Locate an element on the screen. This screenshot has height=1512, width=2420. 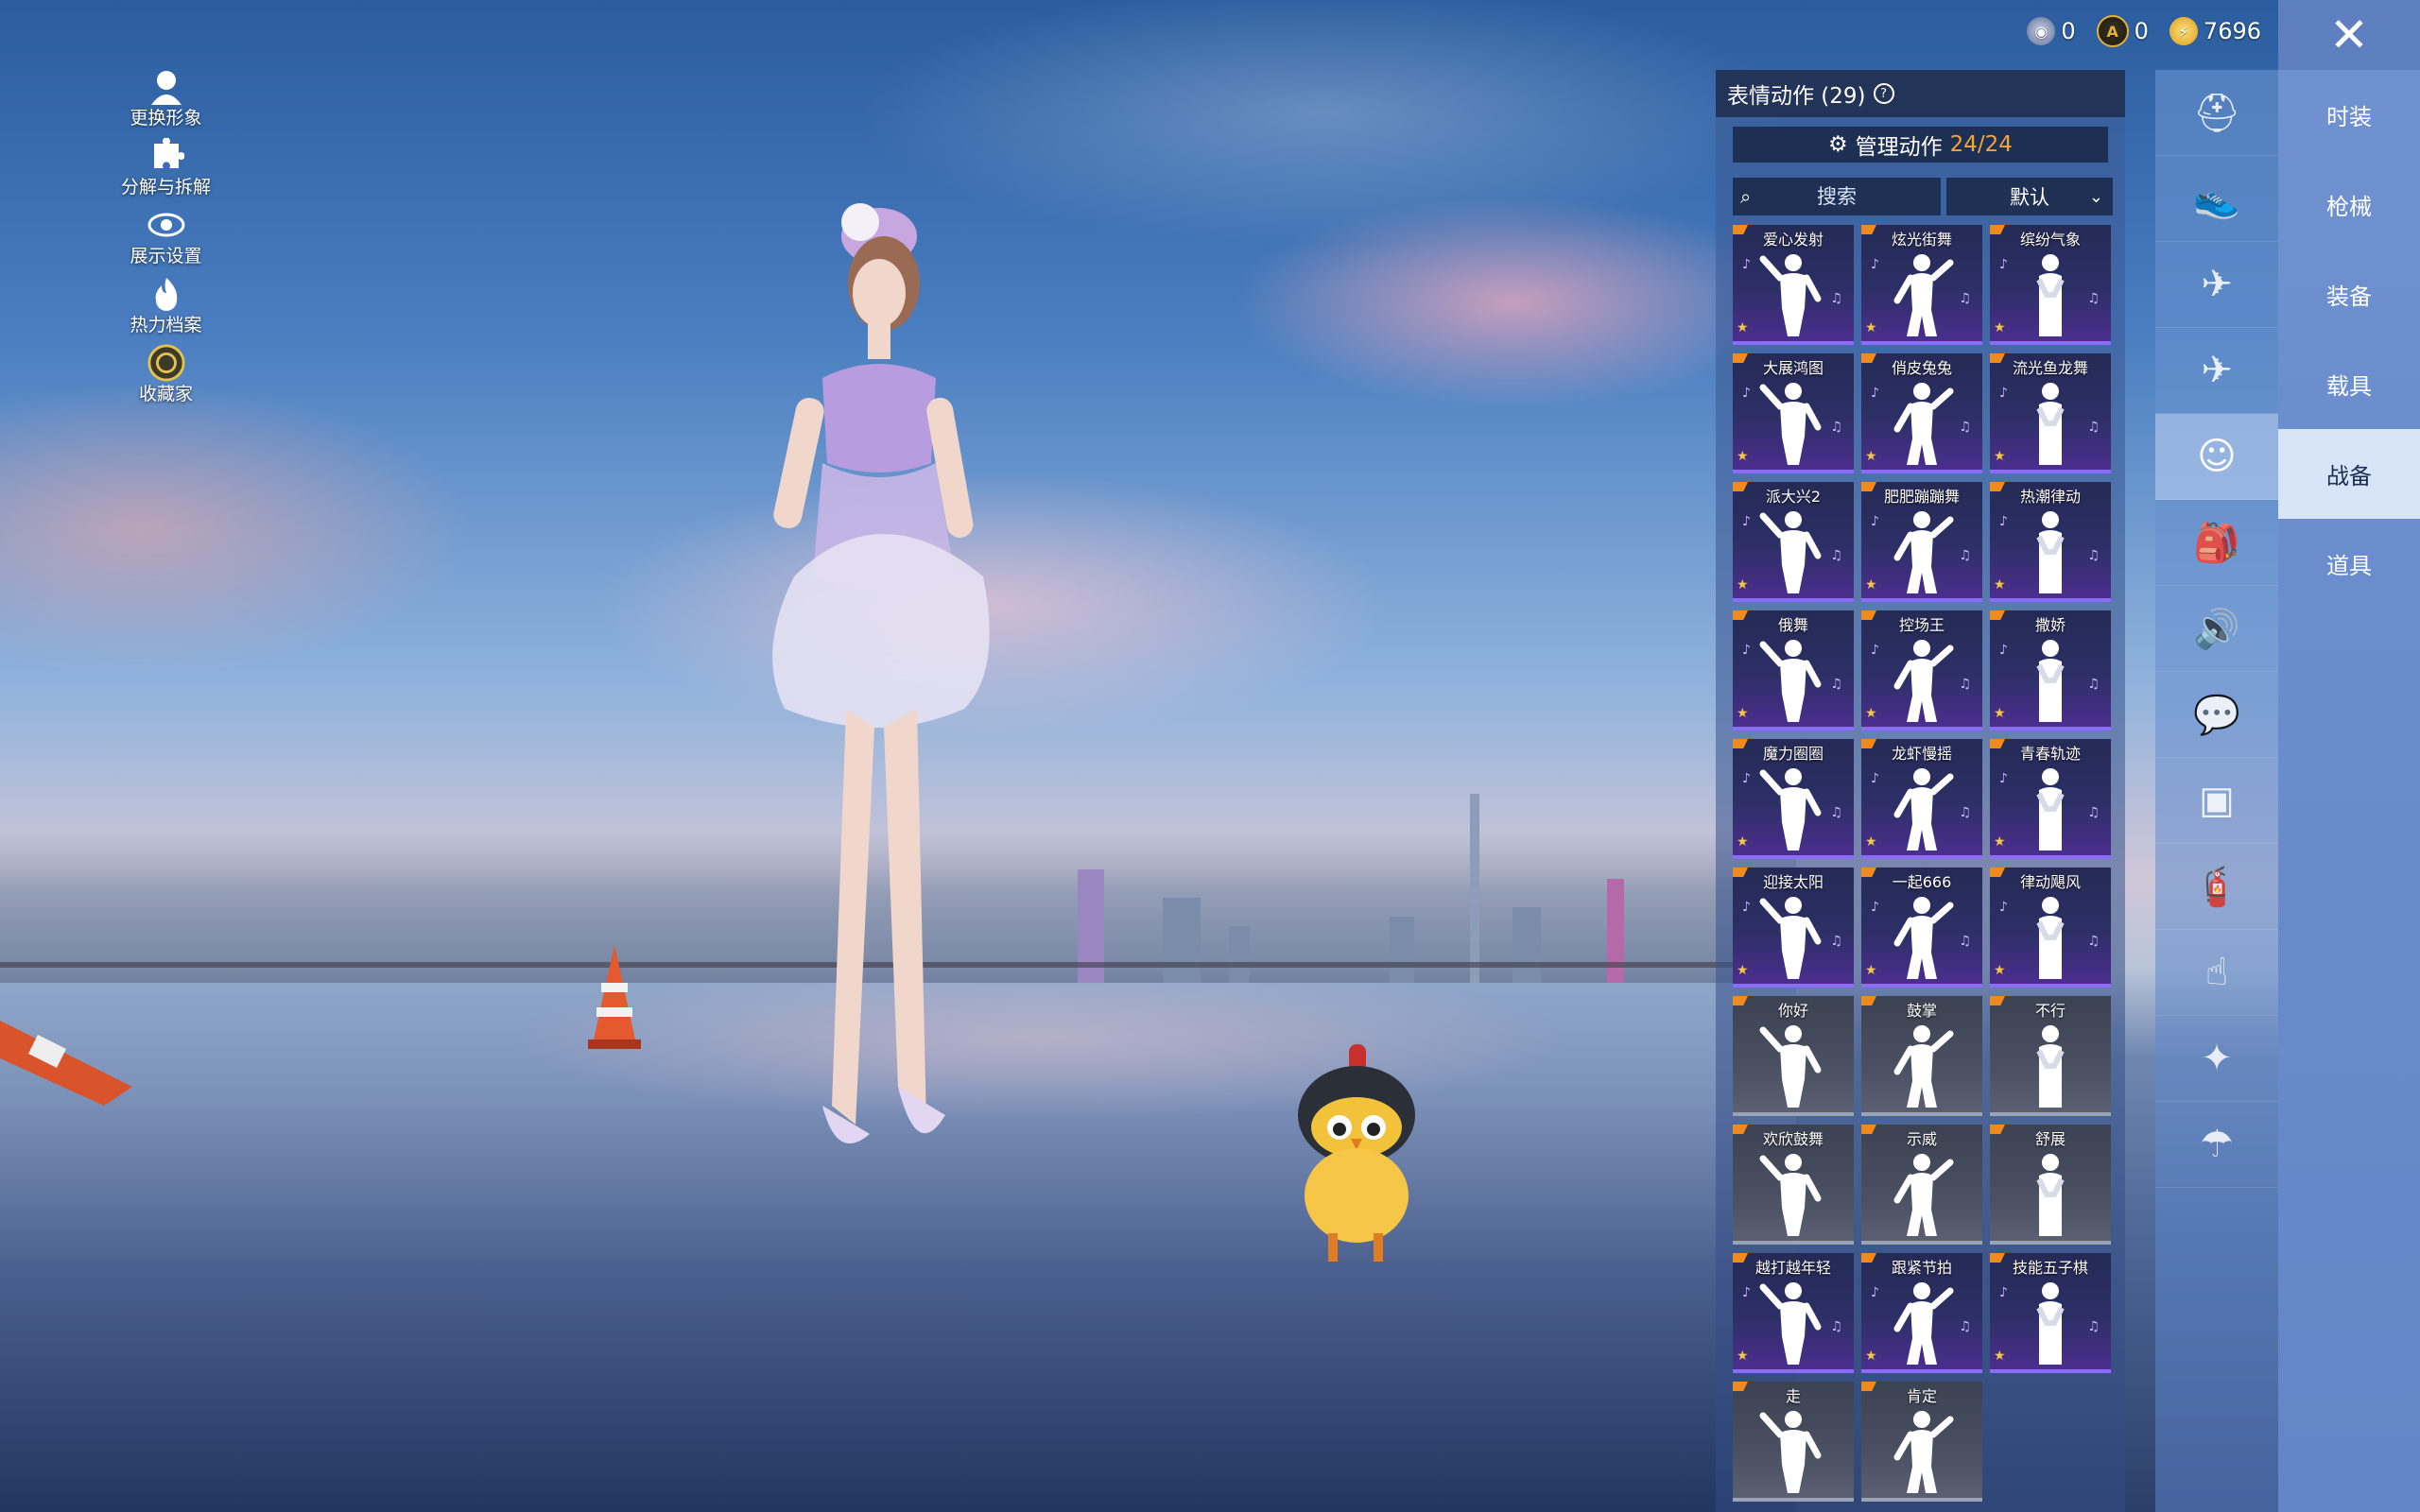
emote-name: 律动飓风 is located at coordinates (2050, 882).